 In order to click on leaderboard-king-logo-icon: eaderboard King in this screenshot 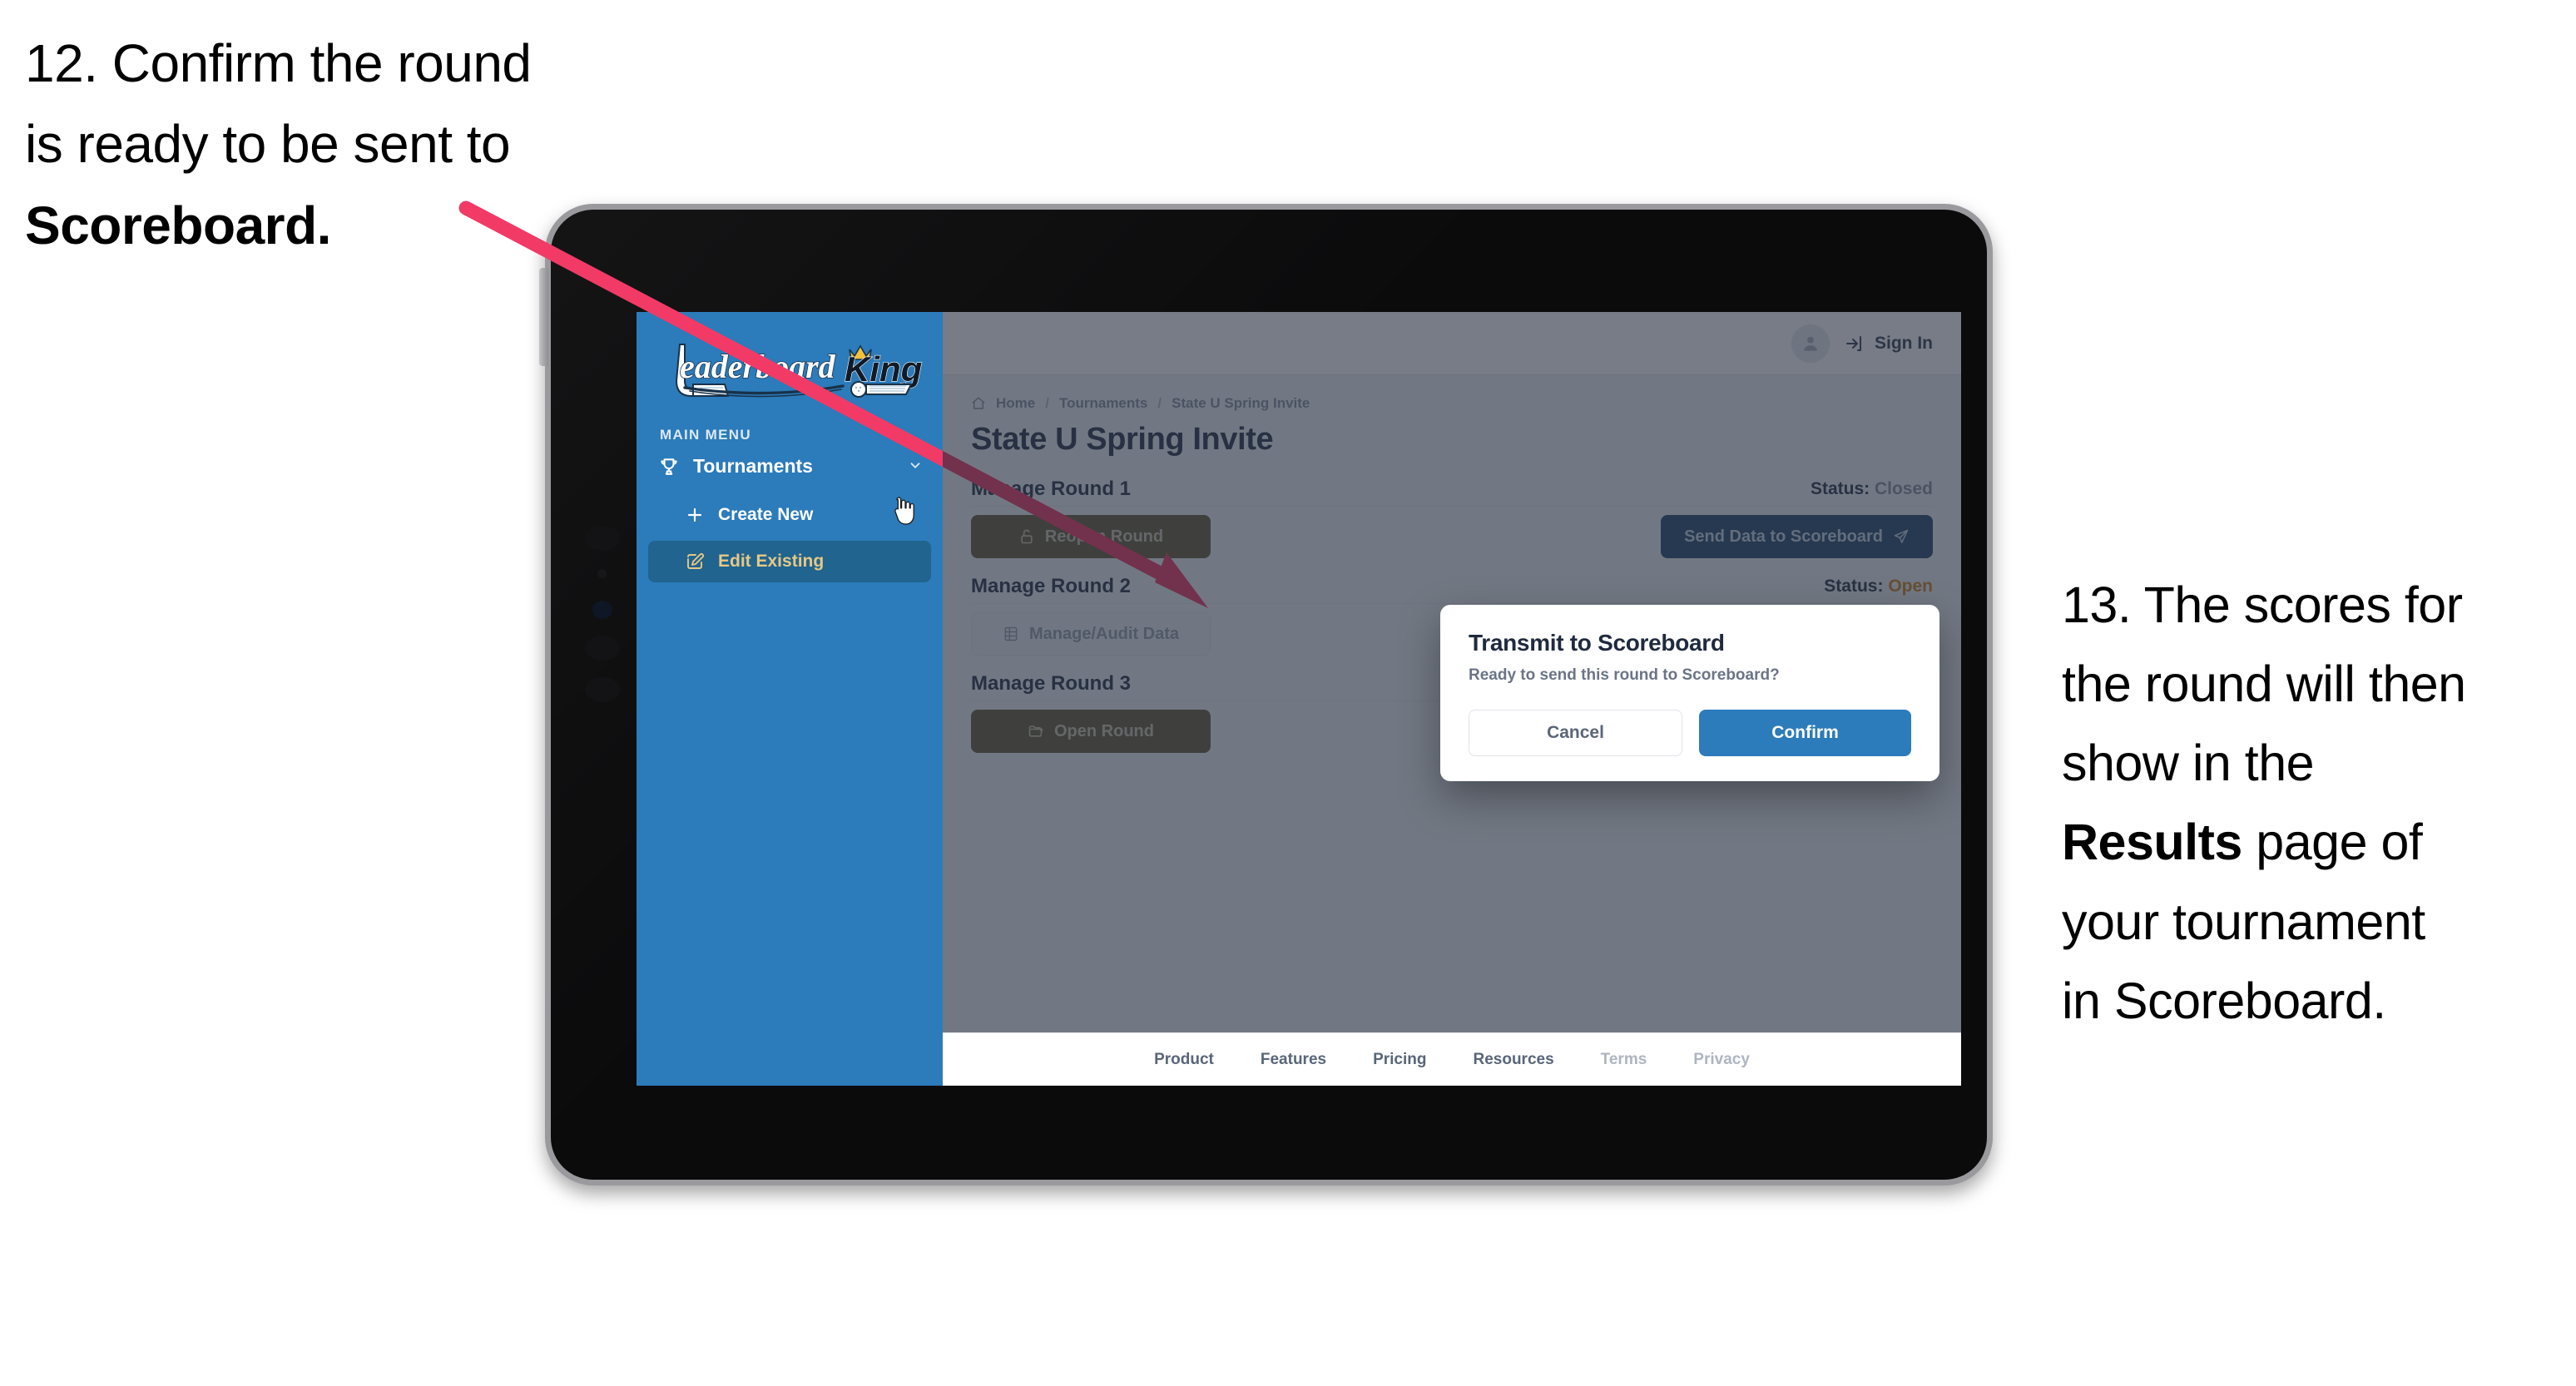, I will do `click(799, 371)`.